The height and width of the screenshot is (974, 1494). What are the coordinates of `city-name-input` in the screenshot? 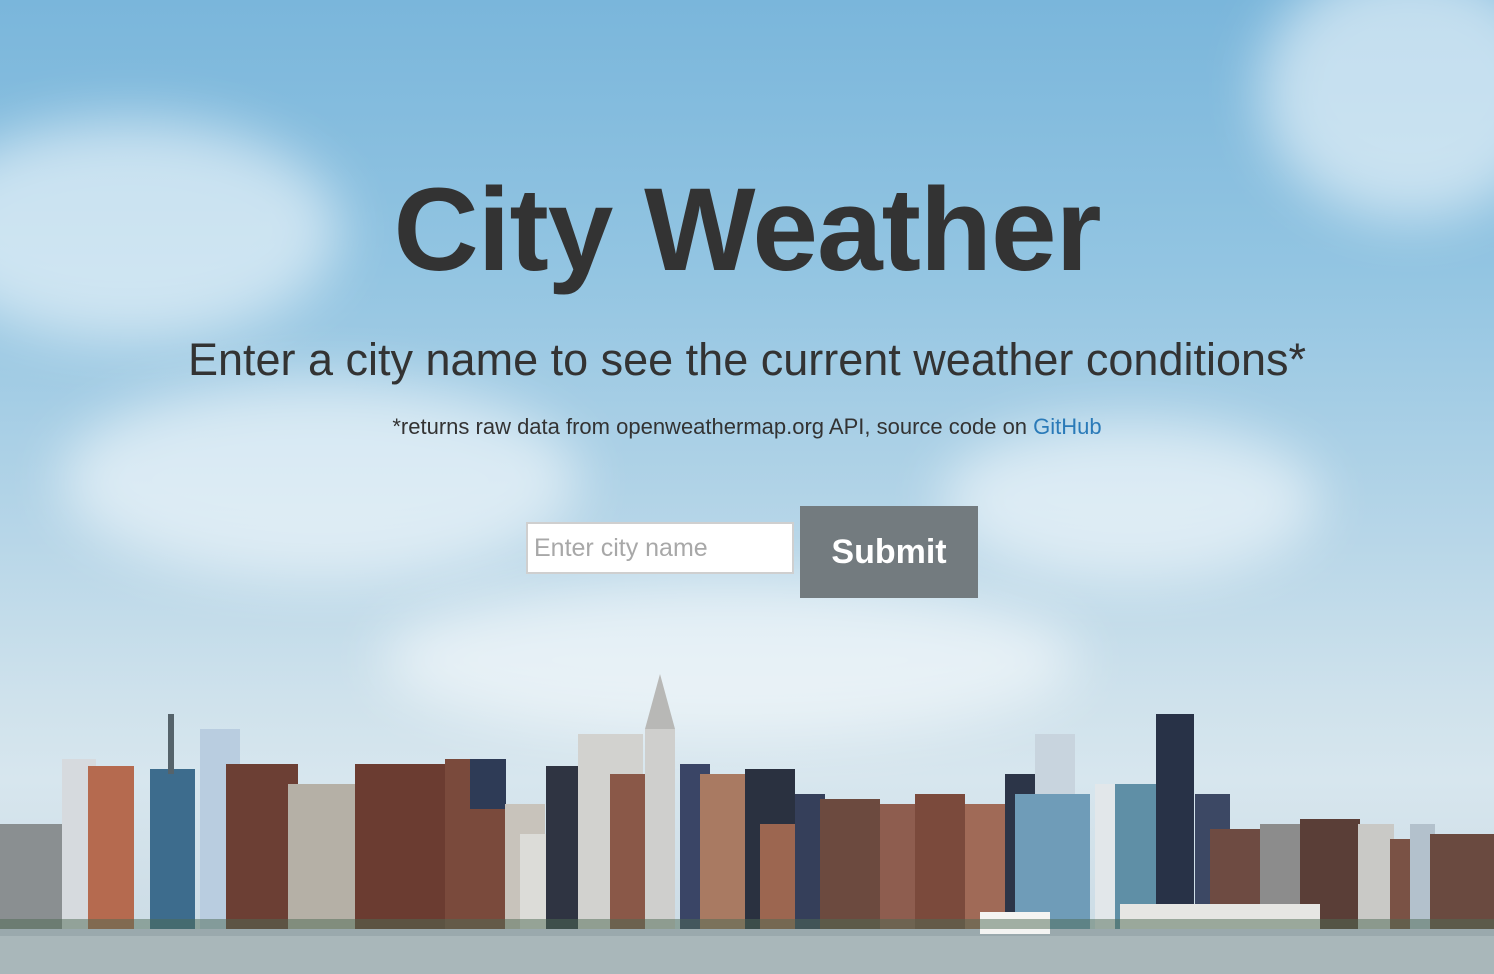 It's located at (660, 548).